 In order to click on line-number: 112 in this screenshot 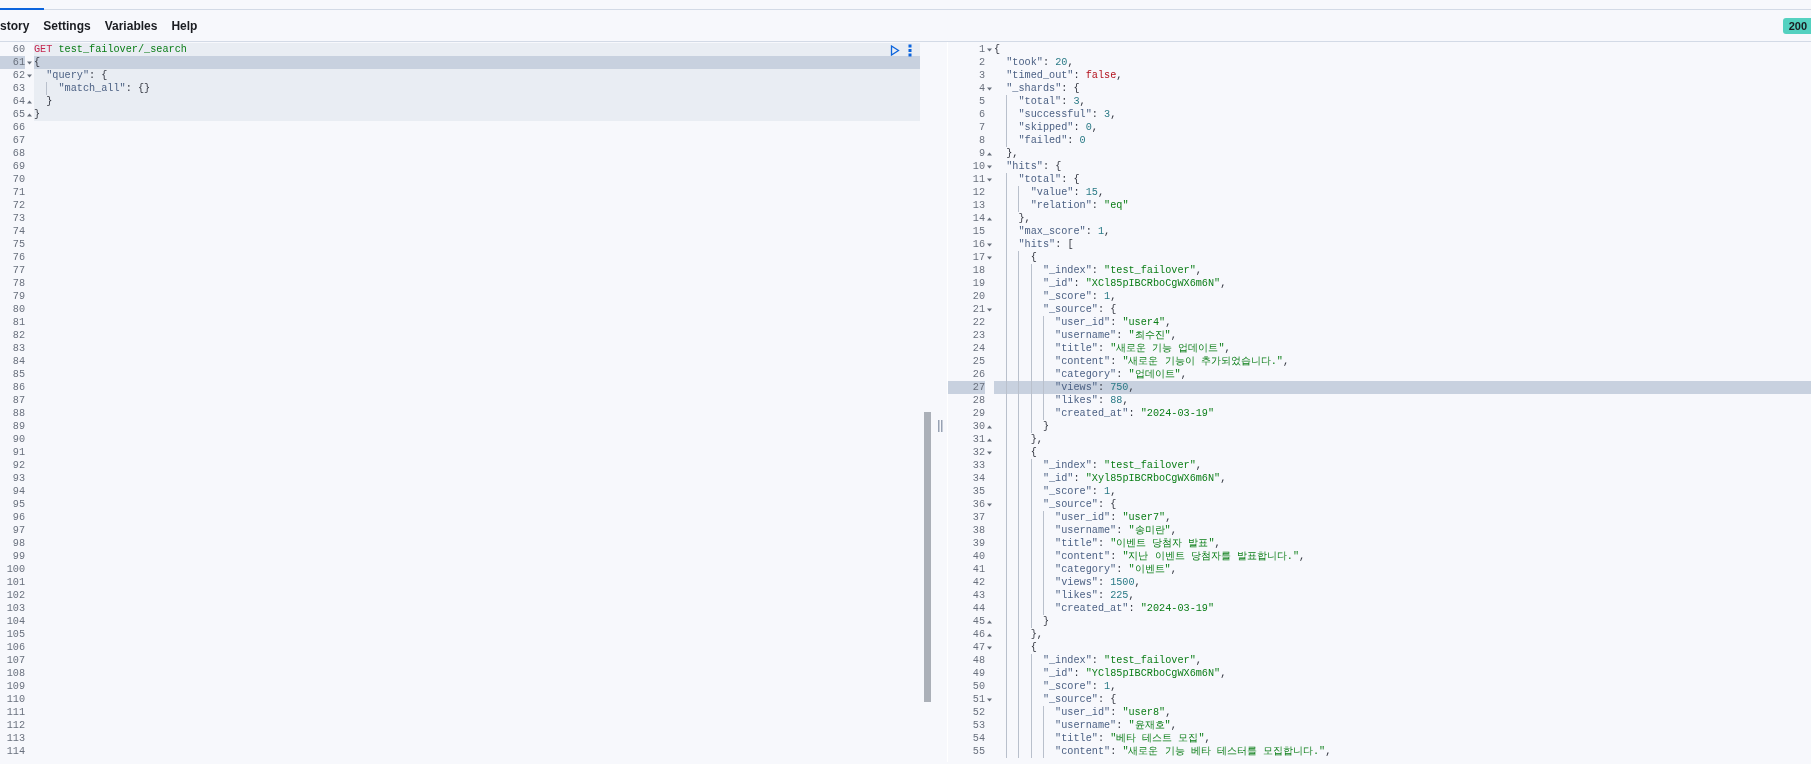, I will do `click(15, 725)`.